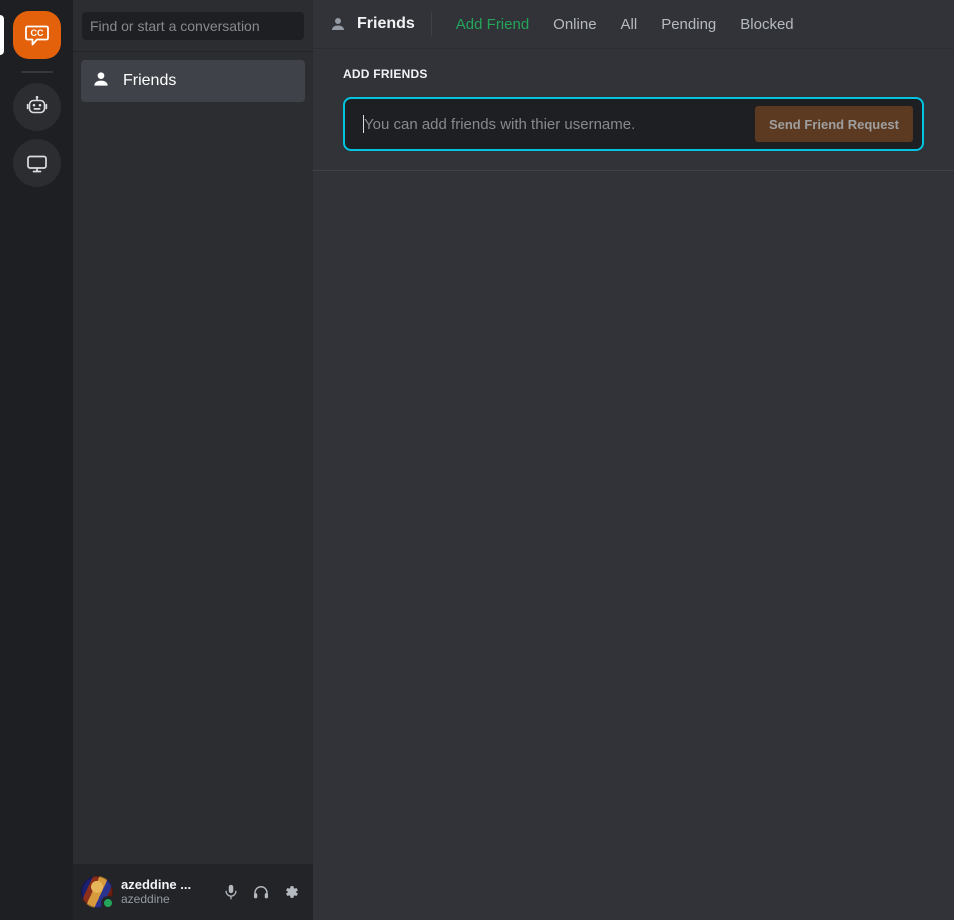 The image size is (954, 920). I want to click on section-divider, so click(633, 170).